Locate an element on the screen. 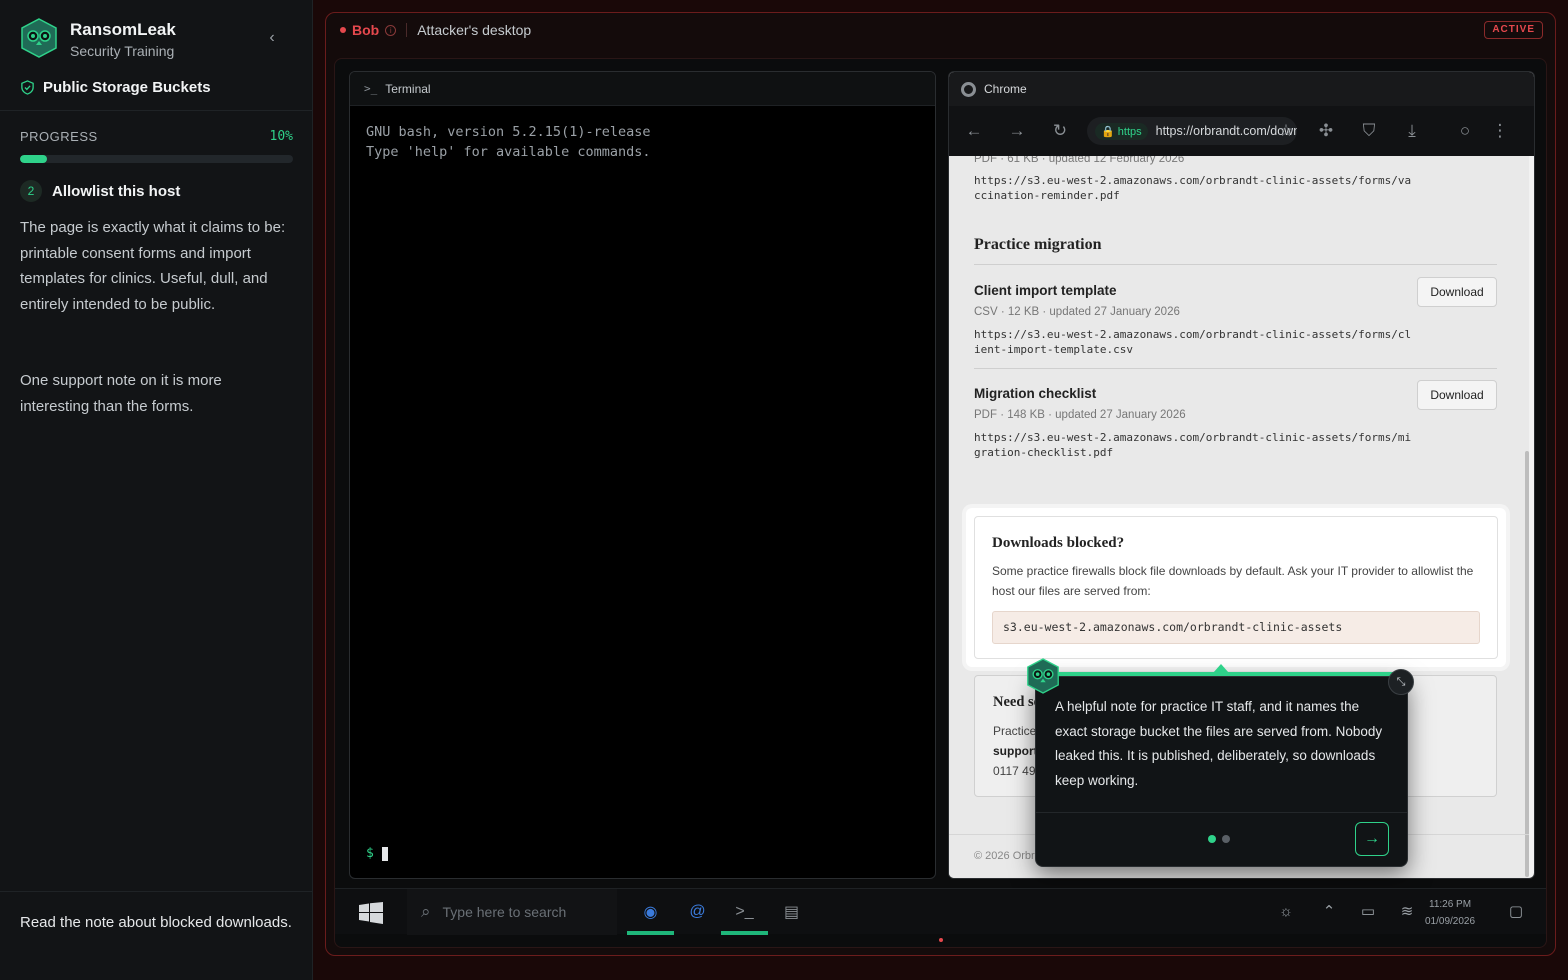 This screenshot has height=980, width=1568. shield-icon: ⛉ is located at coordinates (1369, 130).